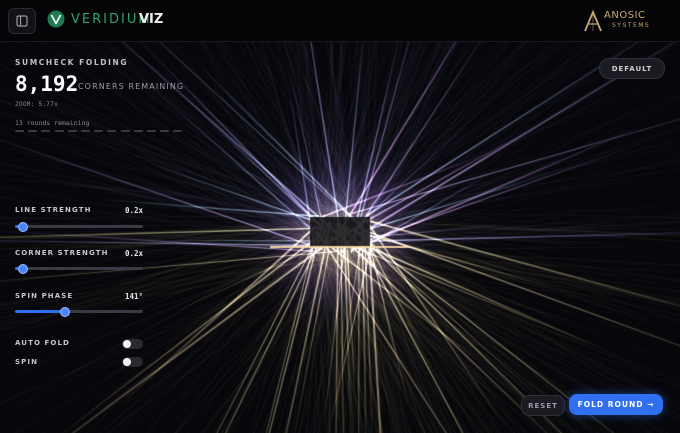 Image resolution: width=680 pixels, height=433 pixels. What do you see at coordinates (37, 104) in the screenshot?
I see `zoom-readout: ZOOM: 5.77x` at bounding box center [37, 104].